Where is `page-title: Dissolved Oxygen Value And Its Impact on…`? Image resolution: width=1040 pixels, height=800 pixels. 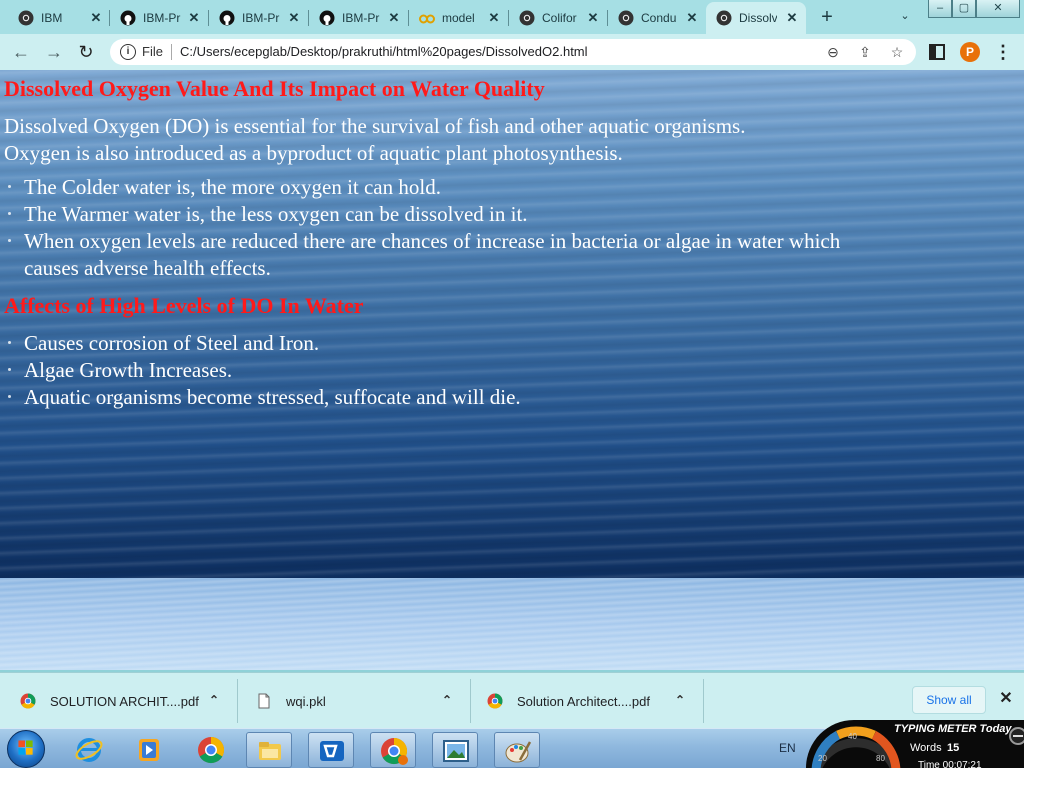 page-title: Dissolved Oxygen Value And Its Impact on… is located at coordinates (274, 88).